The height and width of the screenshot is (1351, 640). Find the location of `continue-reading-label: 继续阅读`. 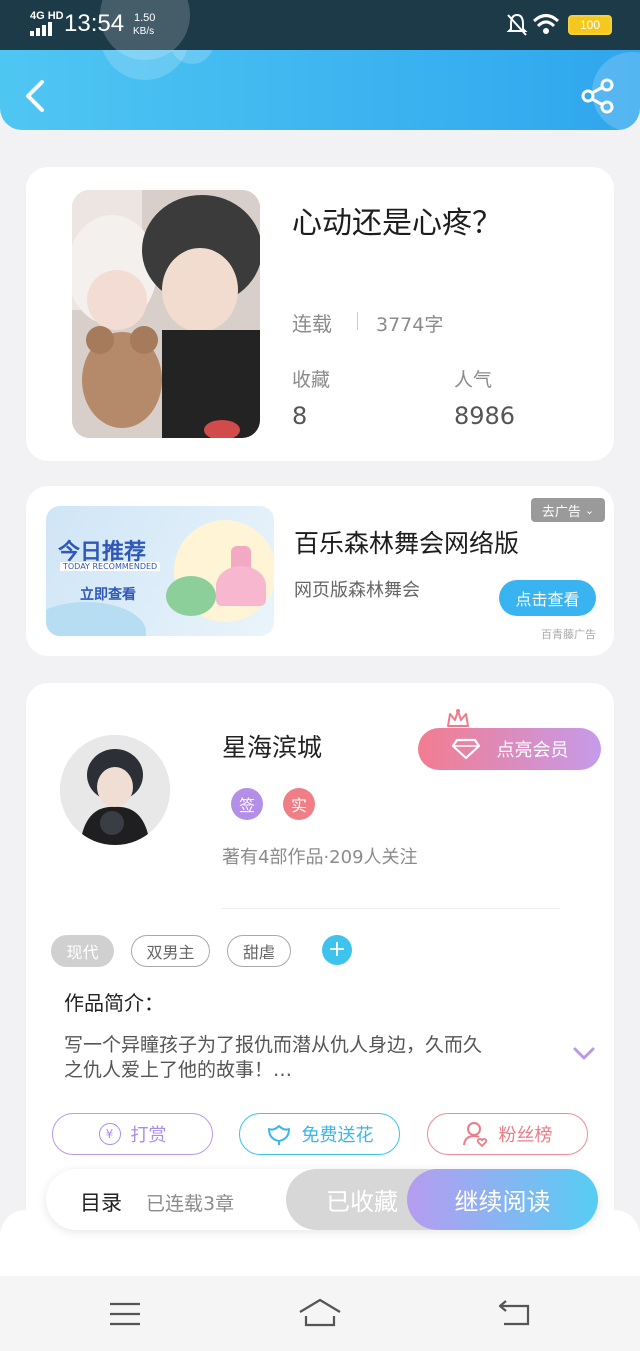

continue-reading-label: 继续阅读 is located at coordinates (502, 1202).